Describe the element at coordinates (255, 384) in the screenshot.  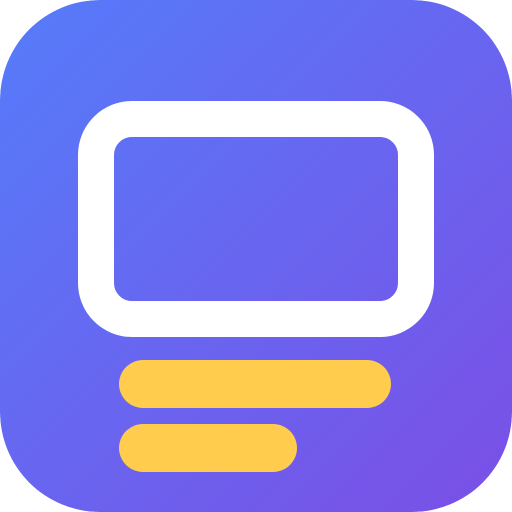
I see `long-yellow-line` at that location.